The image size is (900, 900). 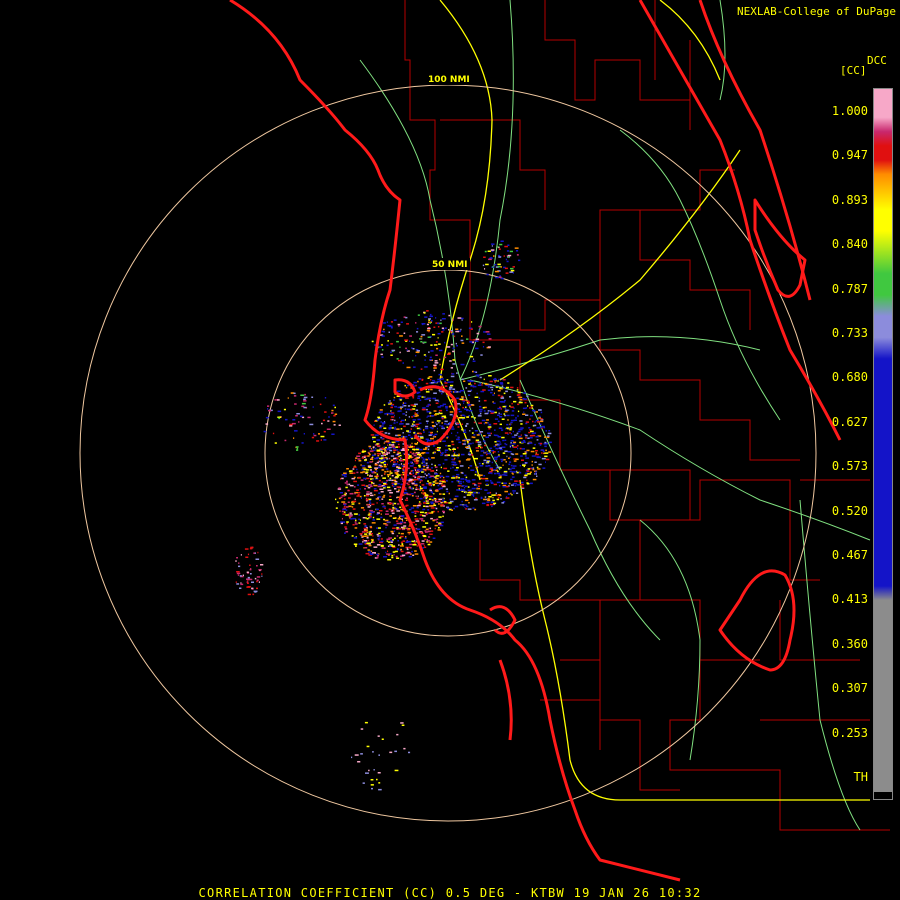 What do you see at coordinates (853, 70) in the screenshot?
I see `legend-unit: [CC]` at bounding box center [853, 70].